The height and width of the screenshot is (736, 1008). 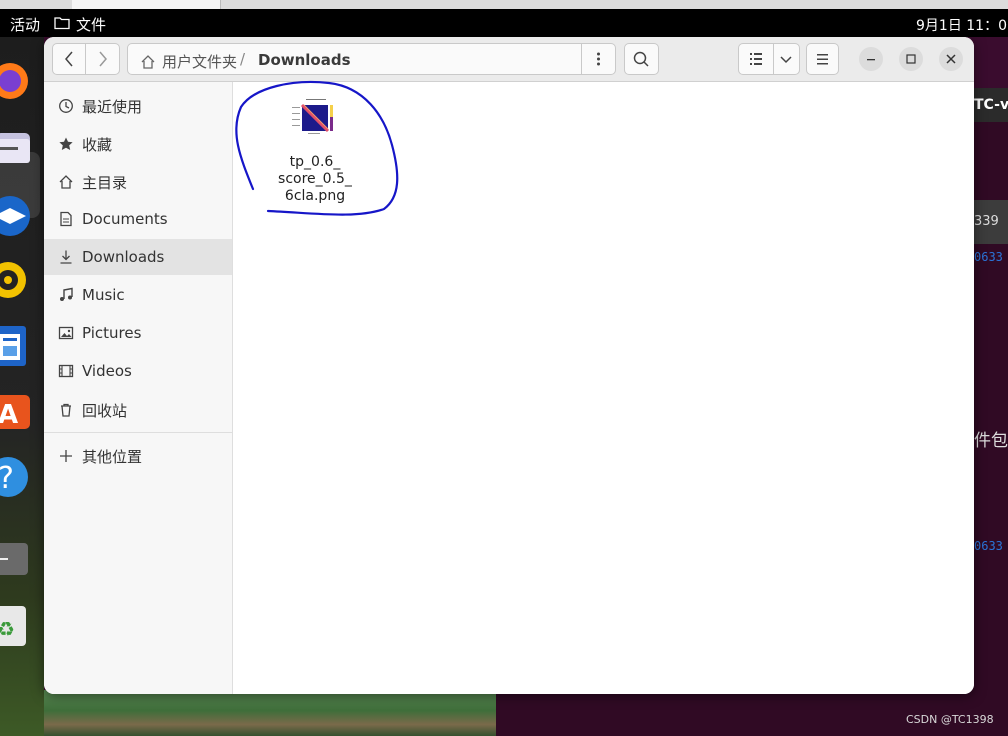 I want to click on sidebar-item-documents: Documents, so click(x=138, y=219).